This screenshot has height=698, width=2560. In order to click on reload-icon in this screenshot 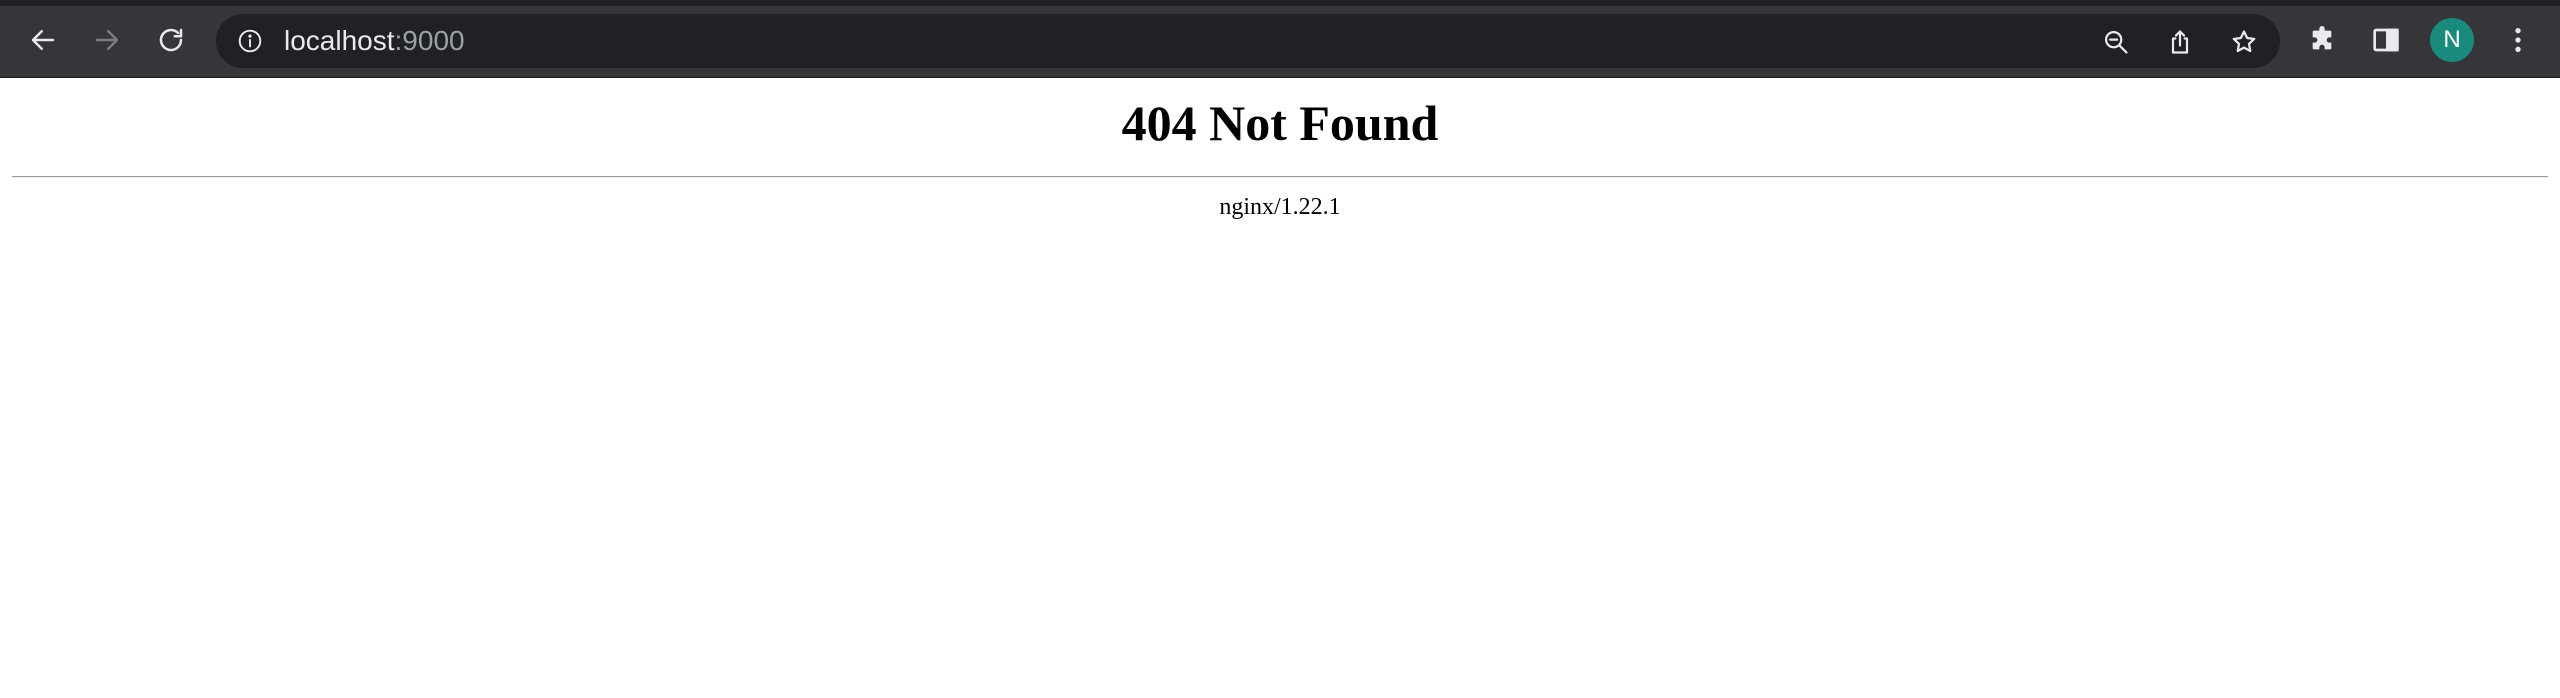, I will do `click(171, 40)`.